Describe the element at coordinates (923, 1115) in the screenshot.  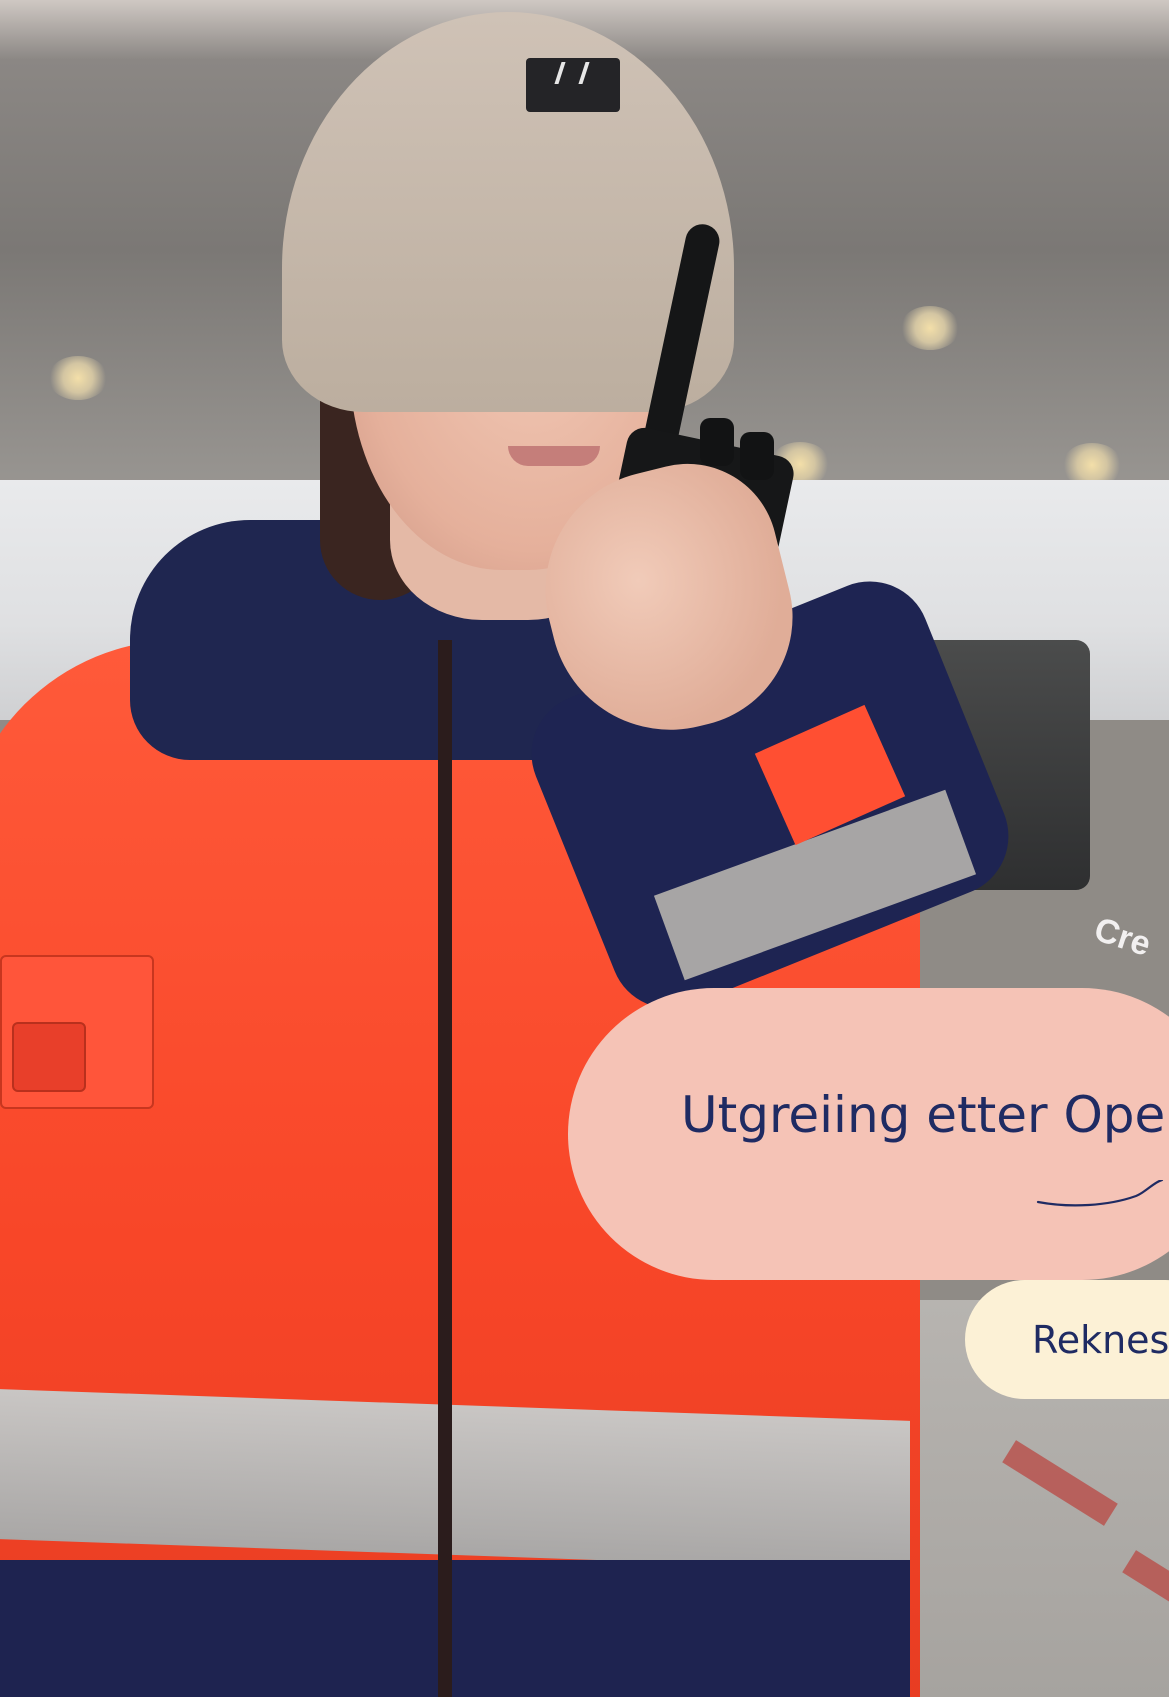
I see `headline: Utgreiing etter Ope` at that location.